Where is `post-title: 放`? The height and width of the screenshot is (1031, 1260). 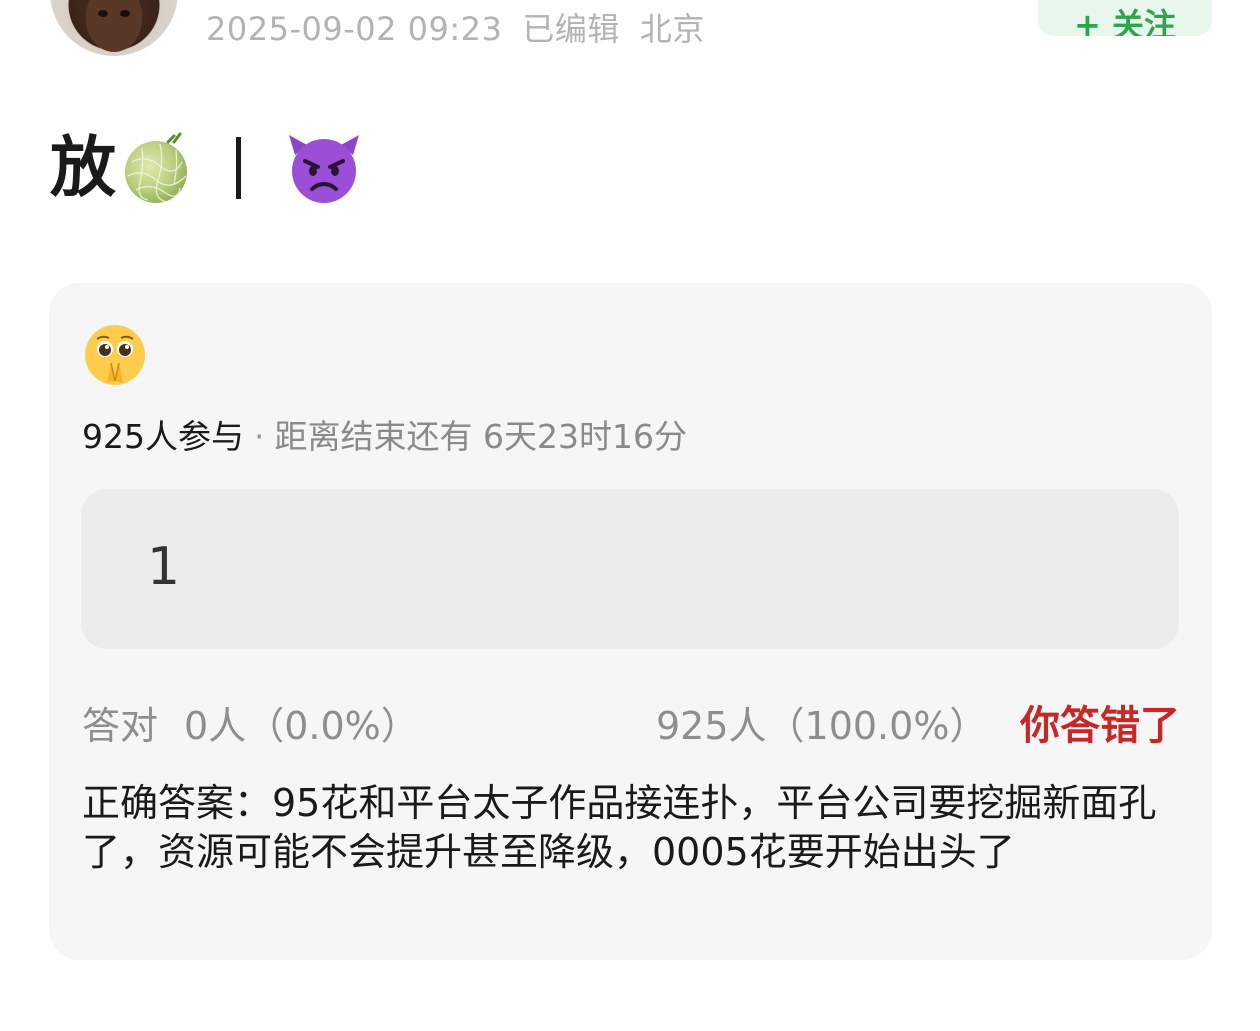 post-title: 放 is located at coordinates (206, 168).